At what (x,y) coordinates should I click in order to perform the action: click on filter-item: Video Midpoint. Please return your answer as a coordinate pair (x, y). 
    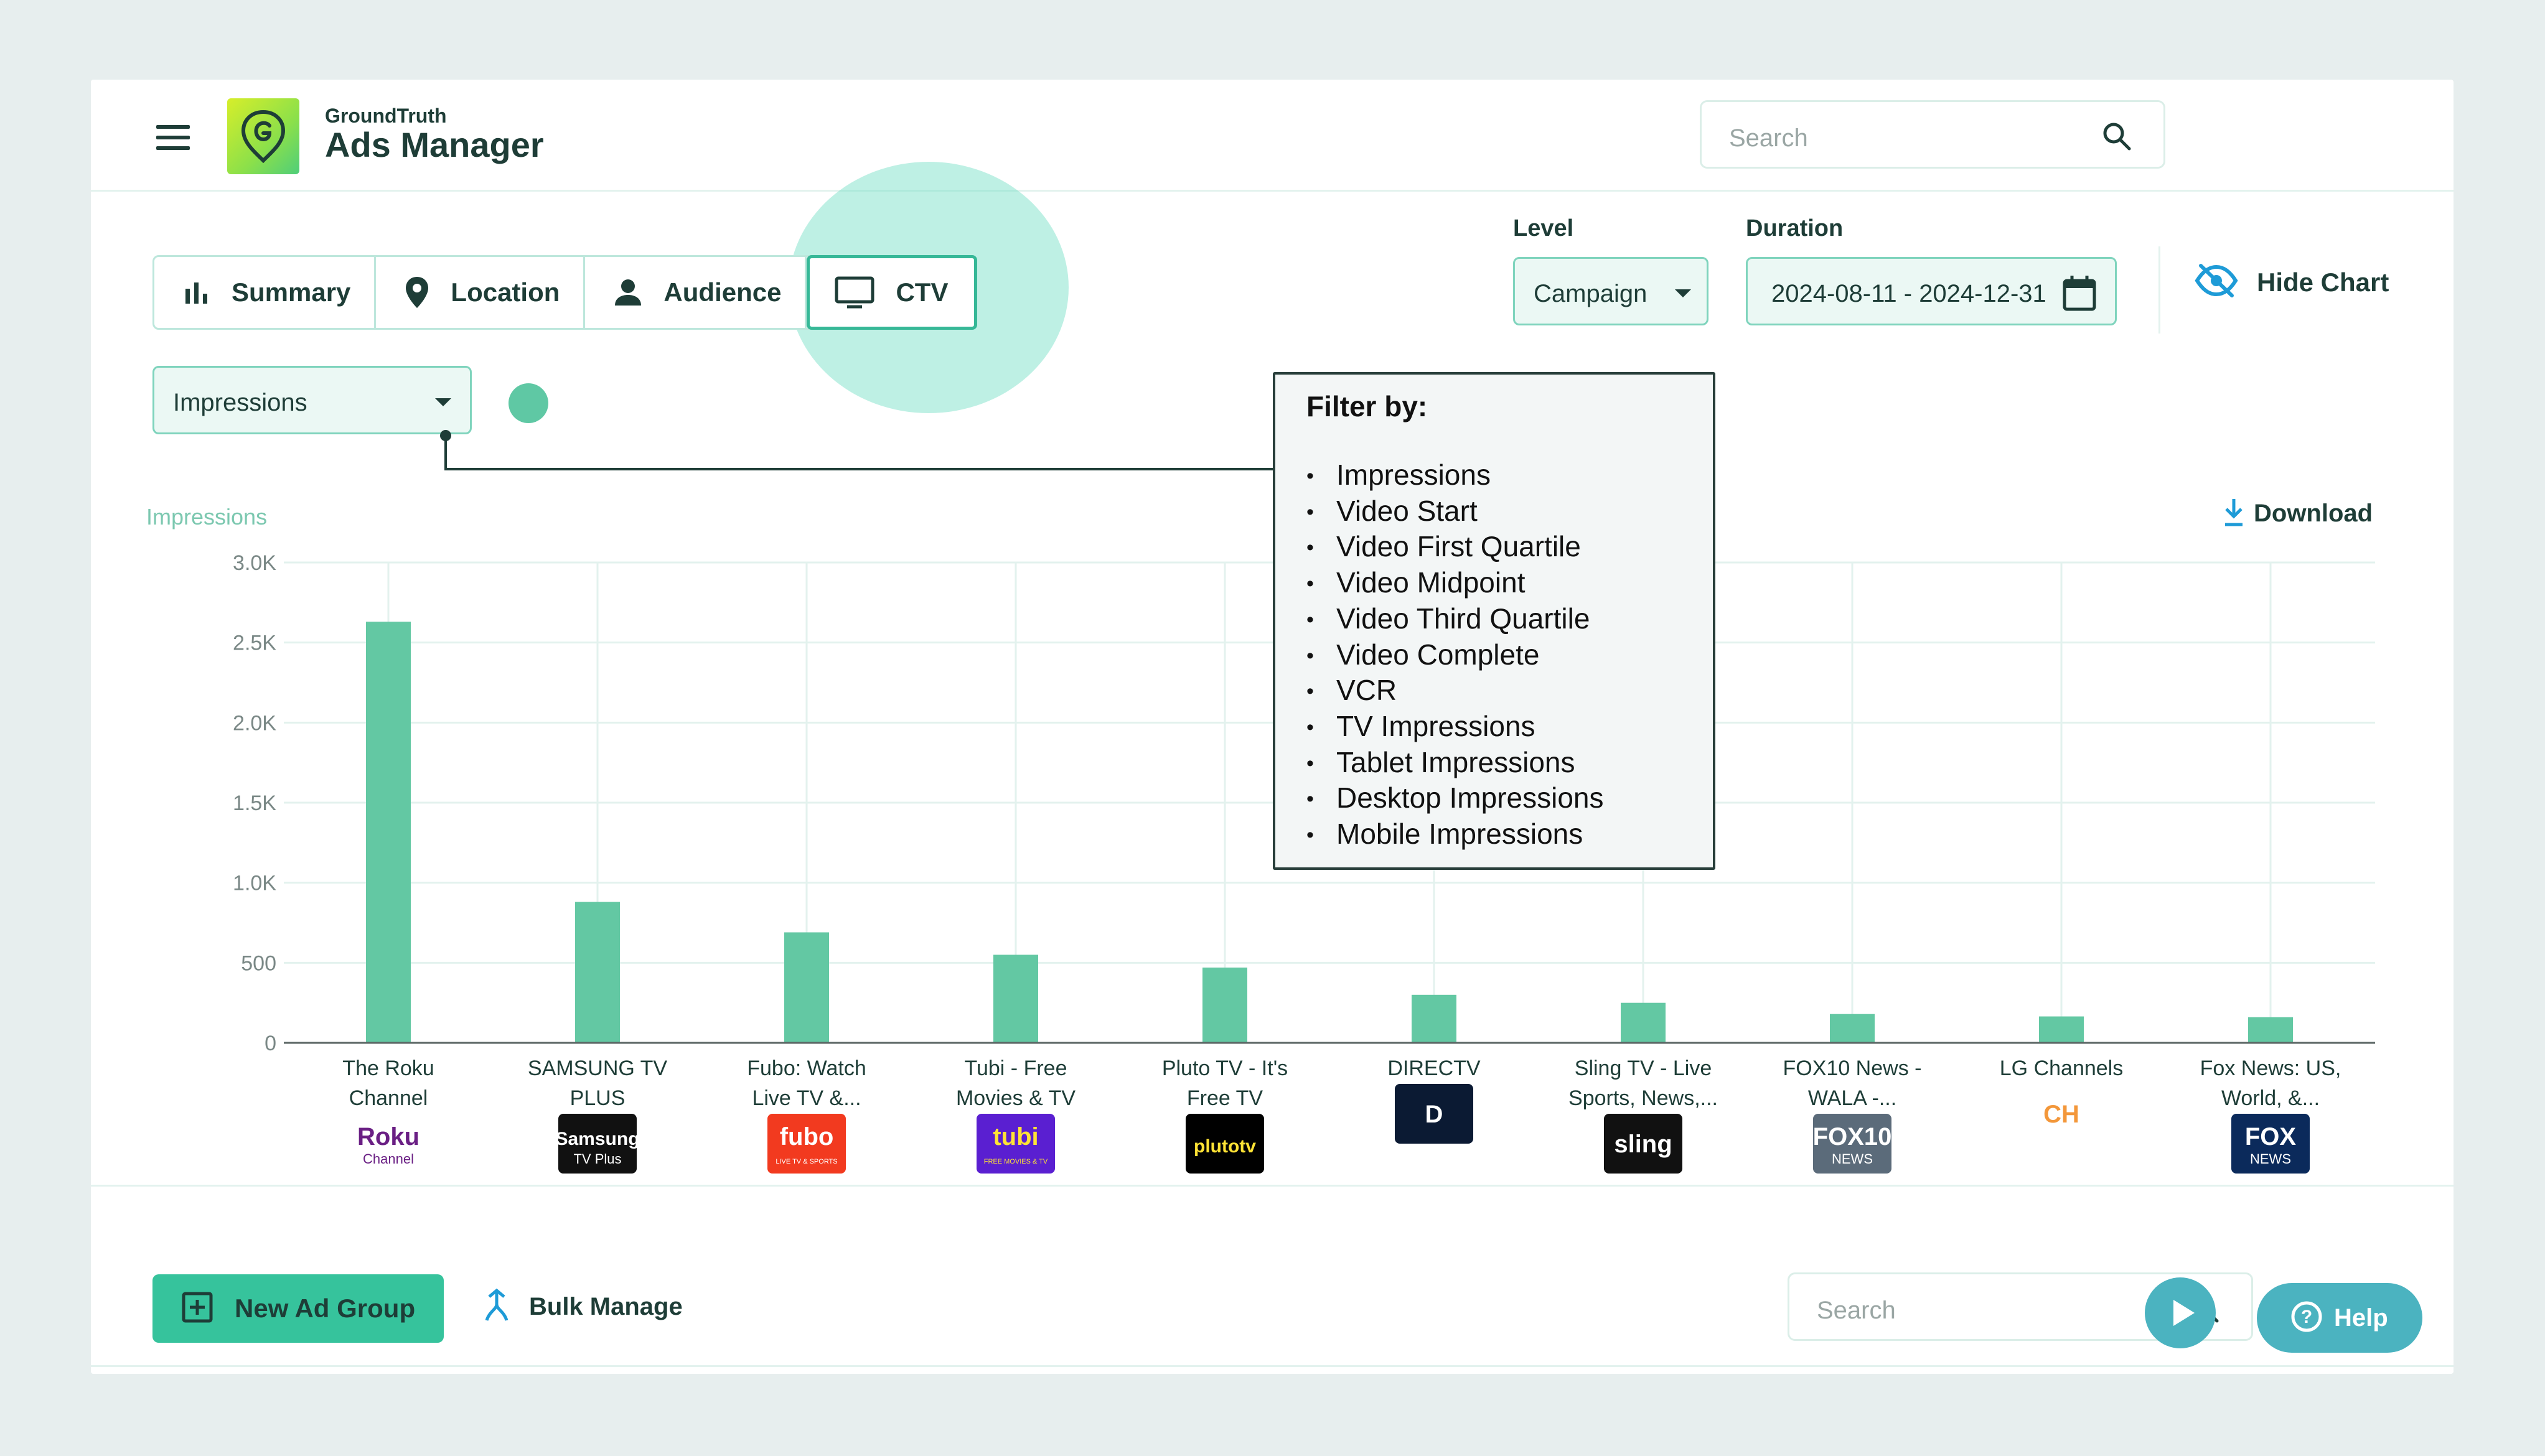
    Looking at the image, I should click on (1494, 584).